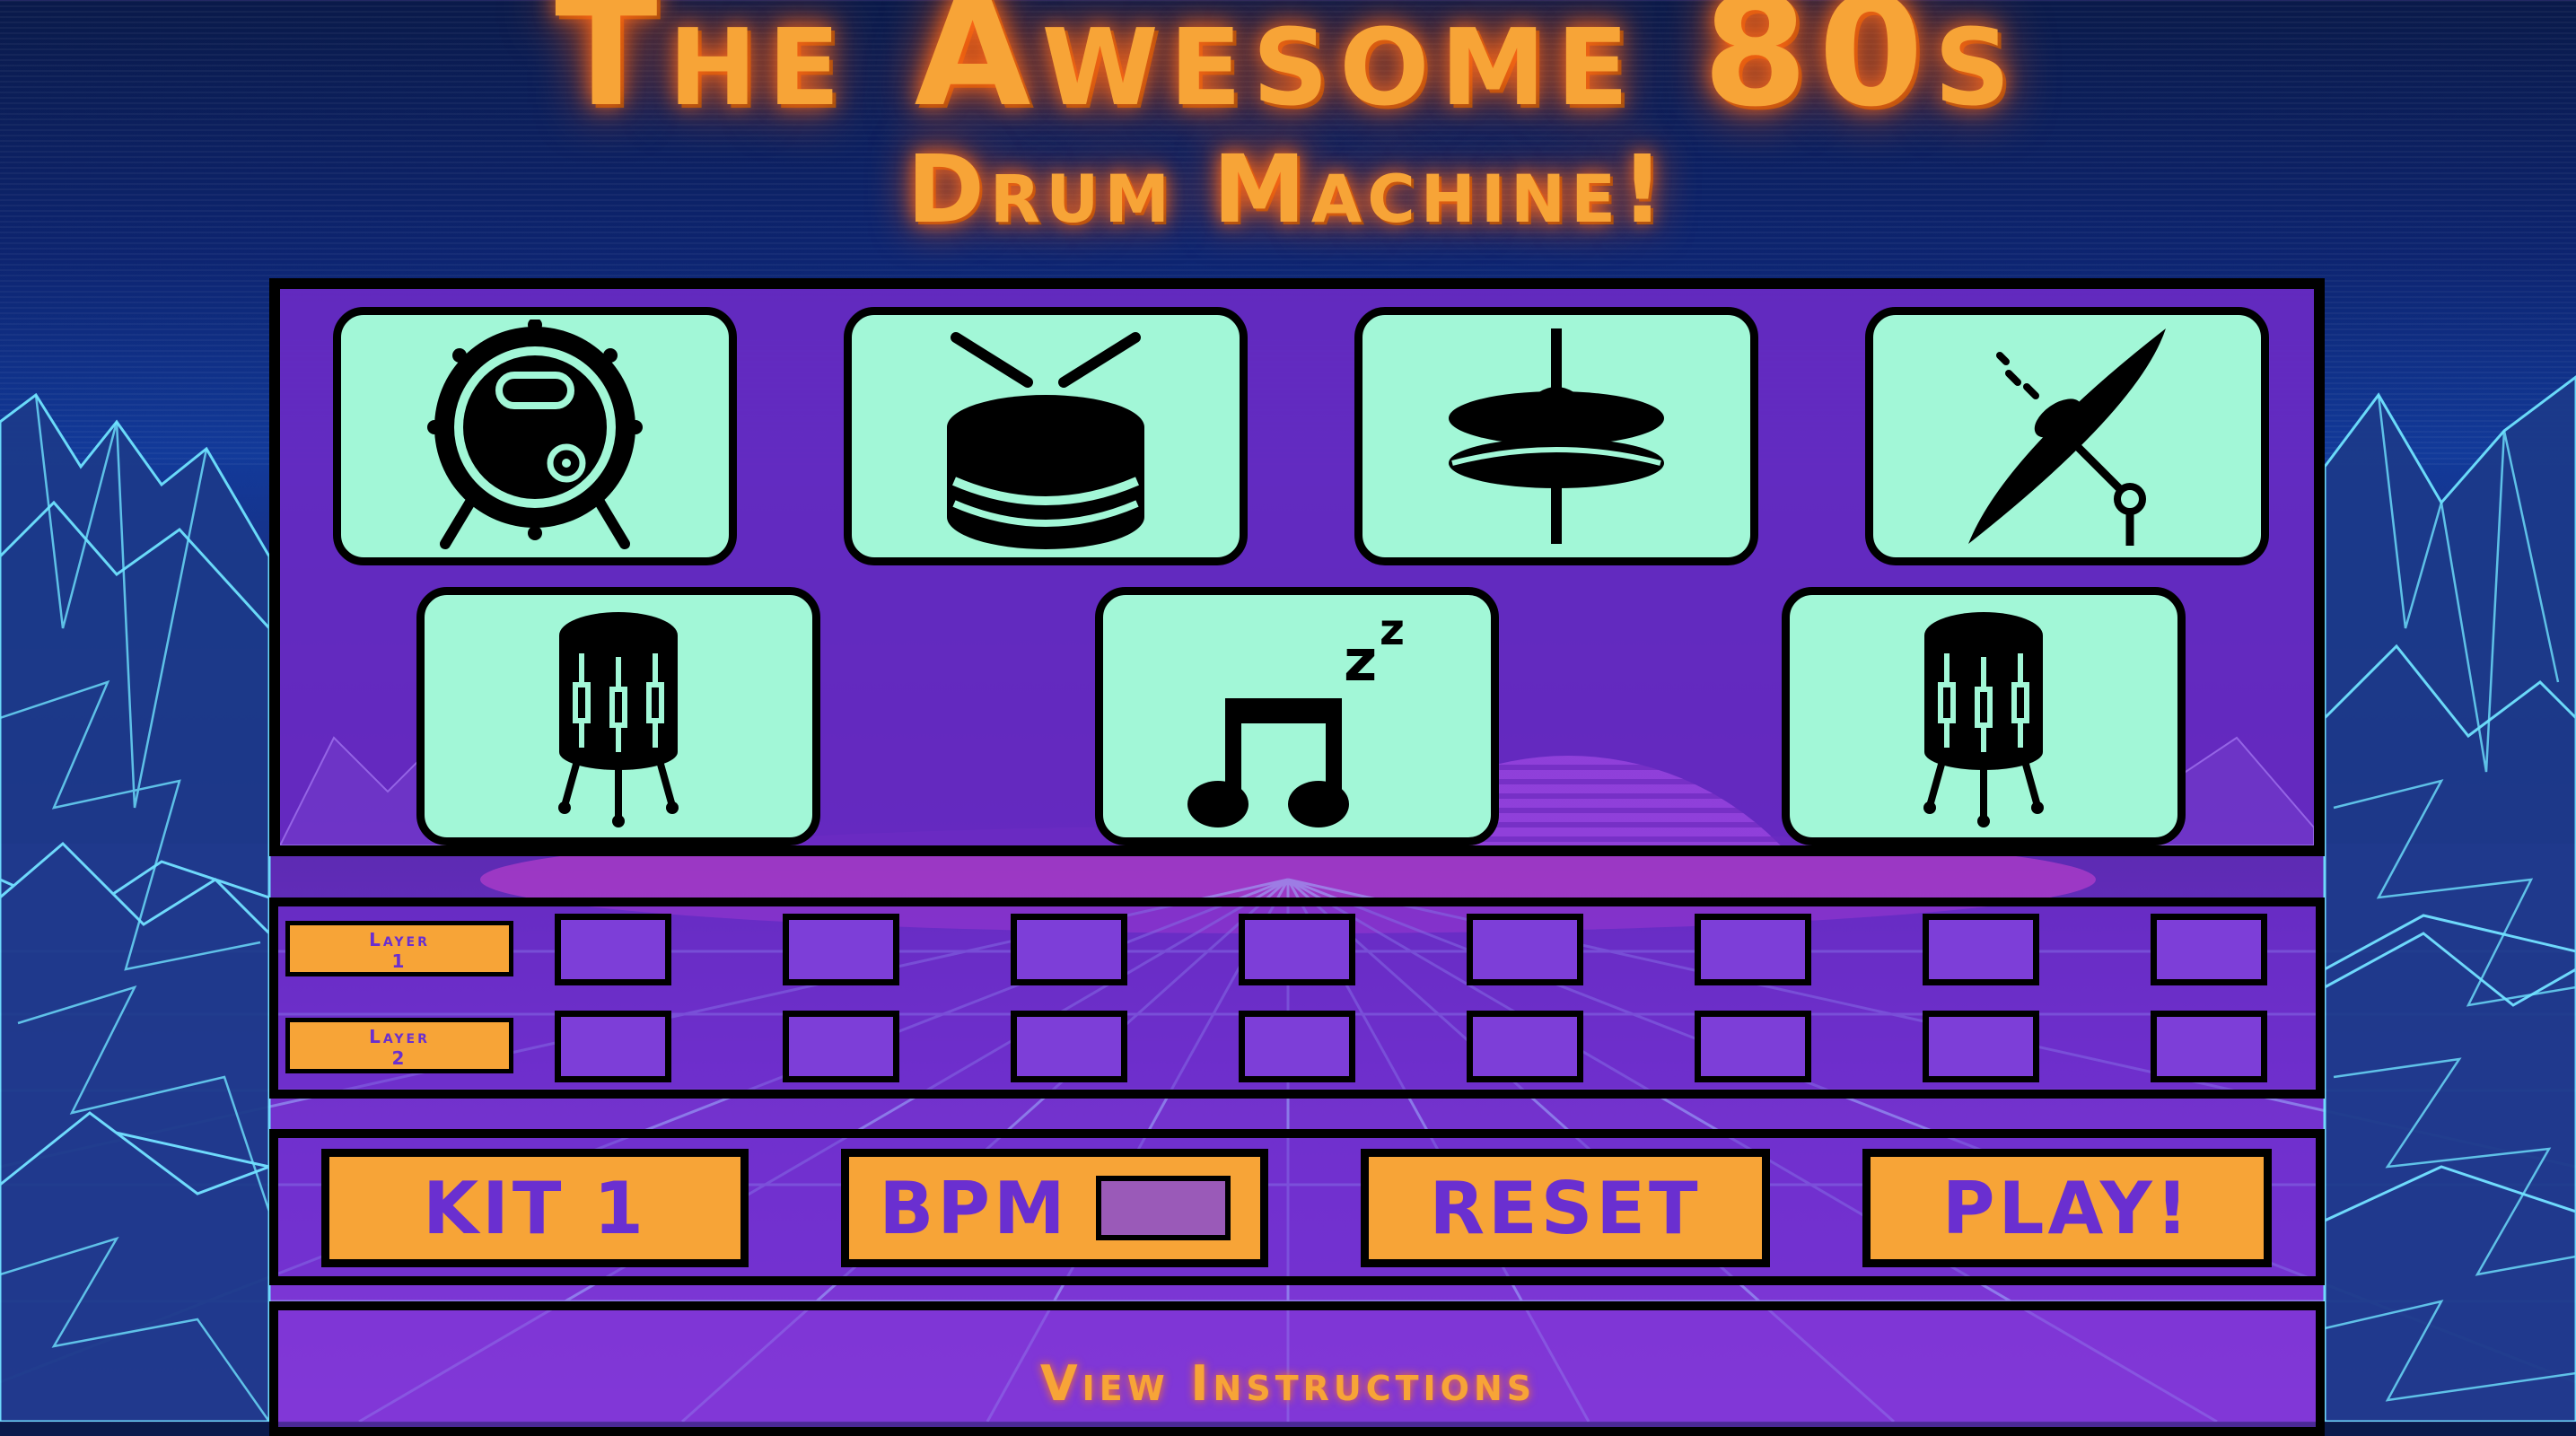 The image size is (2576, 1436). I want to click on reset-button-label: RESET, so click(1565, 1208).